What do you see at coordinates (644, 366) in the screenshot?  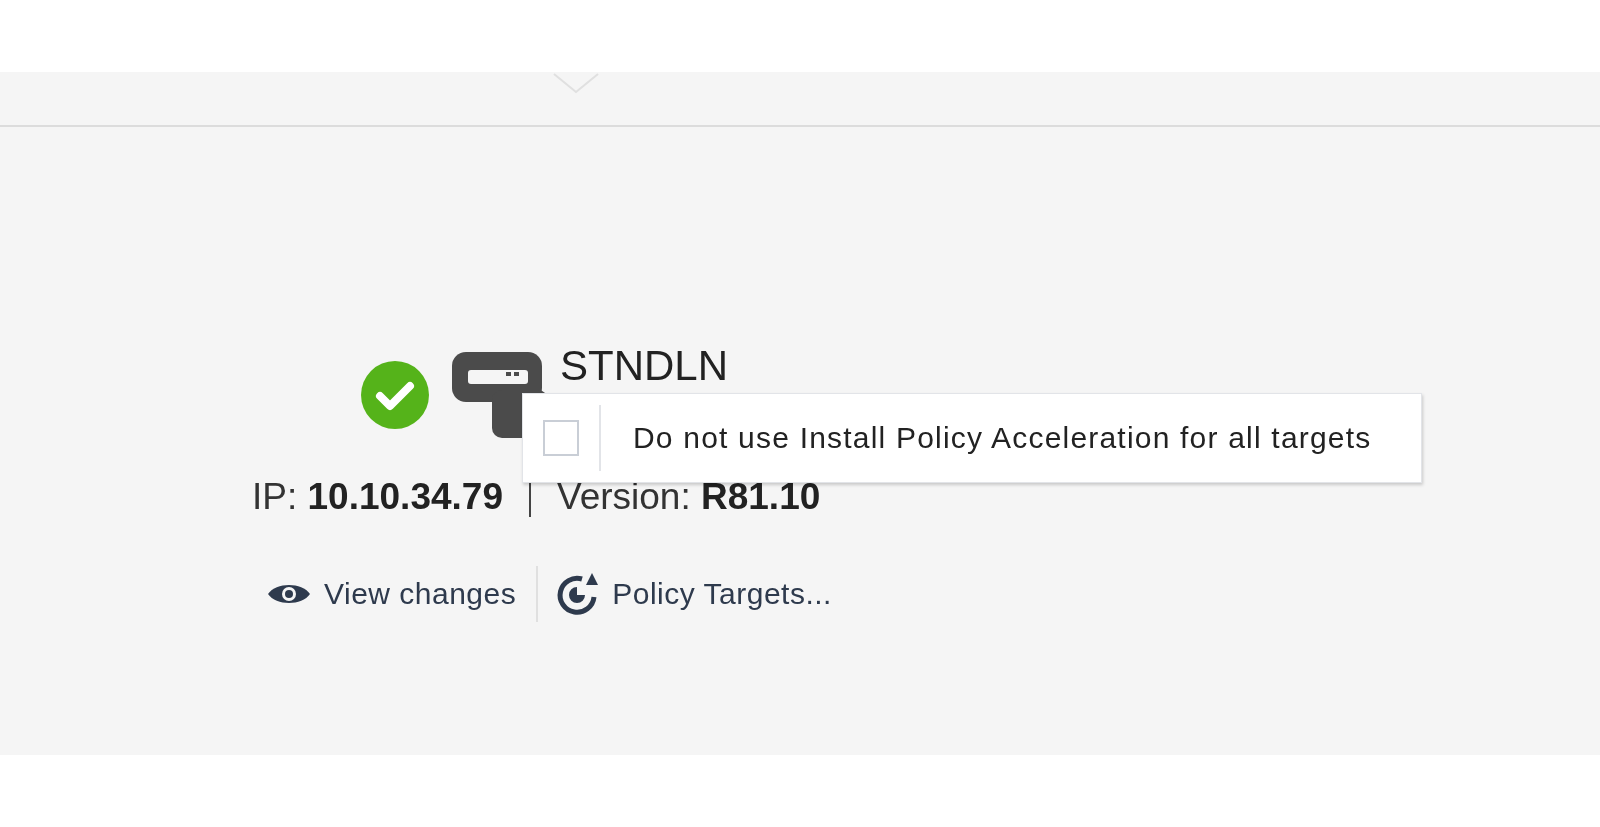 I see `gateway-name: STNDLN` at bounding box center [644, 366].